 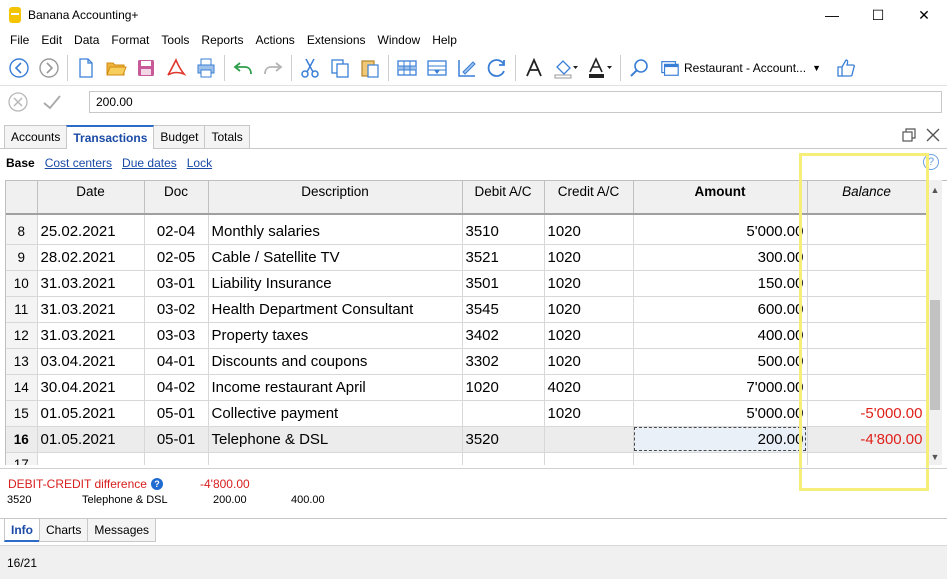 I want to click on restore-window-icon, so click(x=909, y=135).